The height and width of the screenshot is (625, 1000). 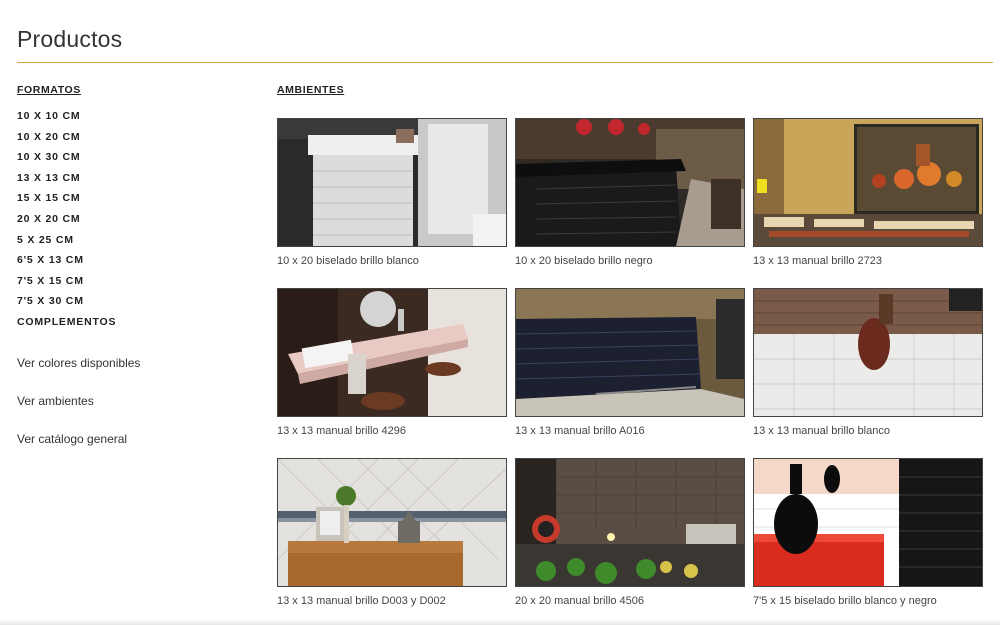 What do you see at coordinates (342, 431) in the screenshot?
I see `ambient-caption: 13 x 13 manual brillo 4296` at bounding box center [342, 431].